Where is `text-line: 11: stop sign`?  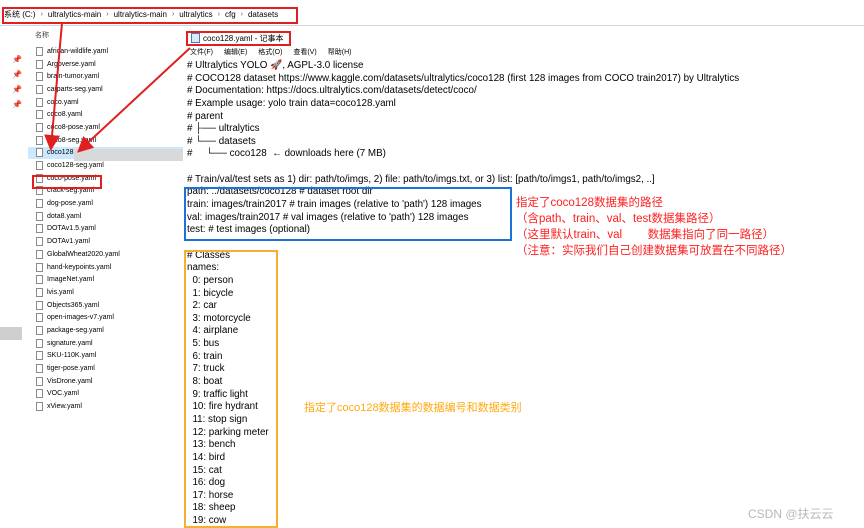
text-line: 11: stop sign is located at coordinates (217, 419).